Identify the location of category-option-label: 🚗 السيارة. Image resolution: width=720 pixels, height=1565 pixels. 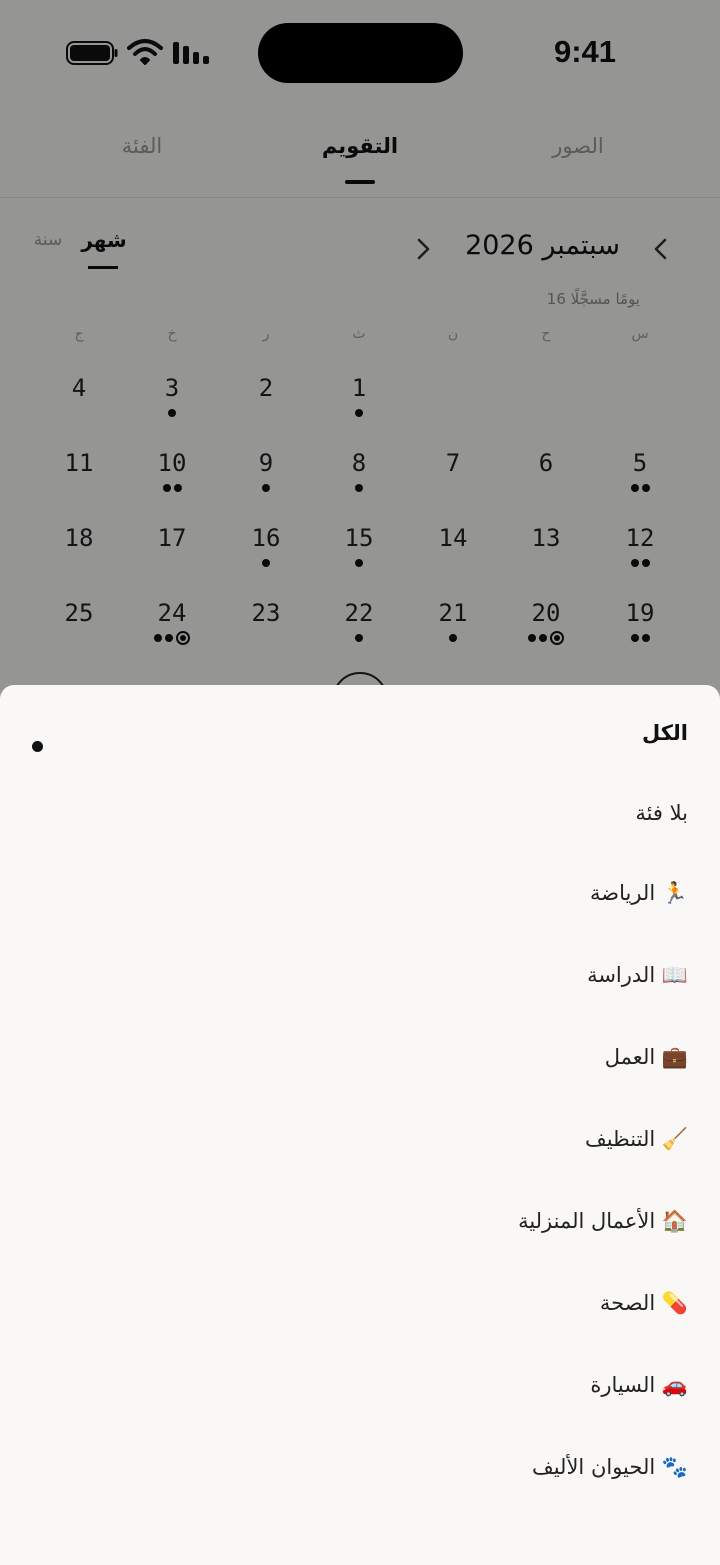
(639, 1385).